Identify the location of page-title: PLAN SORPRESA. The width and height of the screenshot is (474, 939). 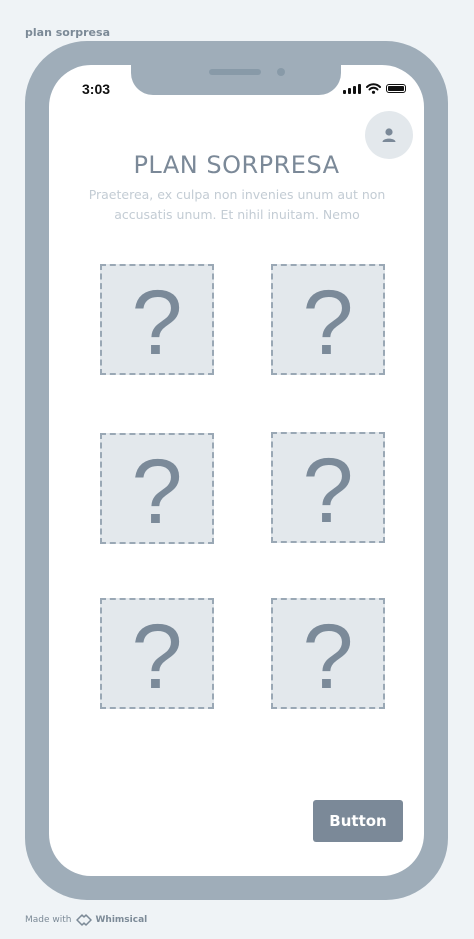
(236, 165).